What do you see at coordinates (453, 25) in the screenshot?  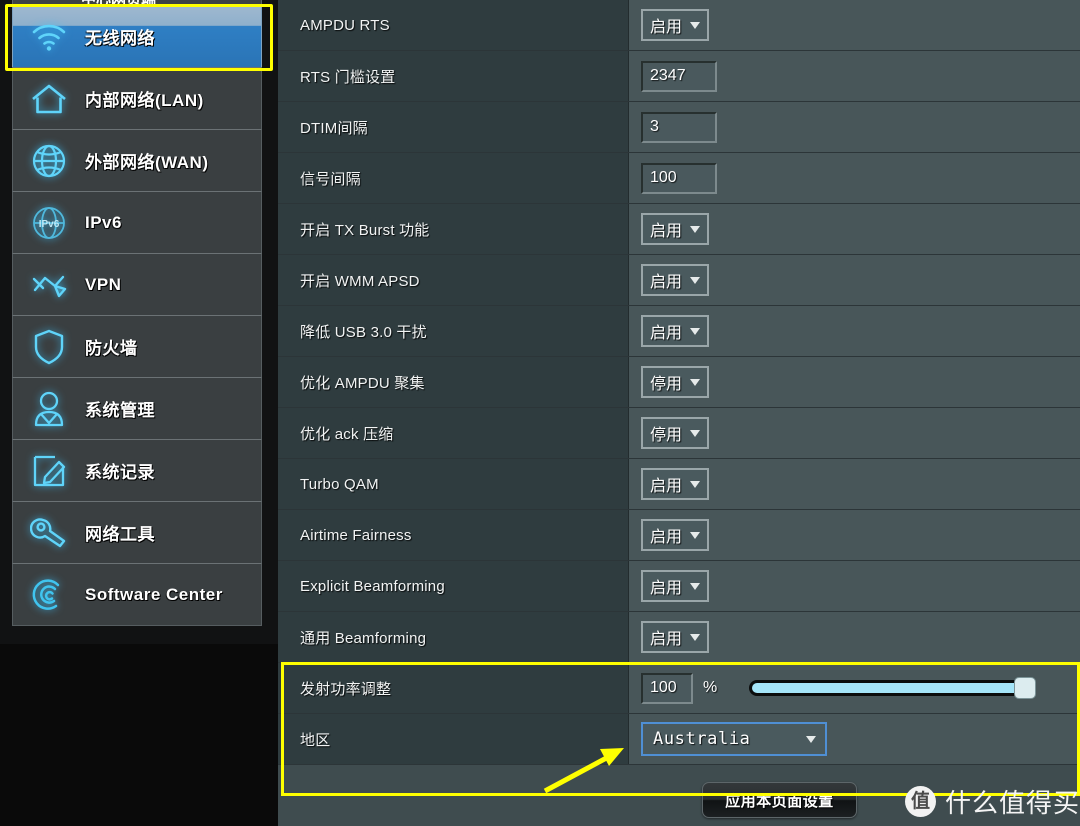 I see `row-label-cell: AMPDU RTS` at bounding box center [453, 25].